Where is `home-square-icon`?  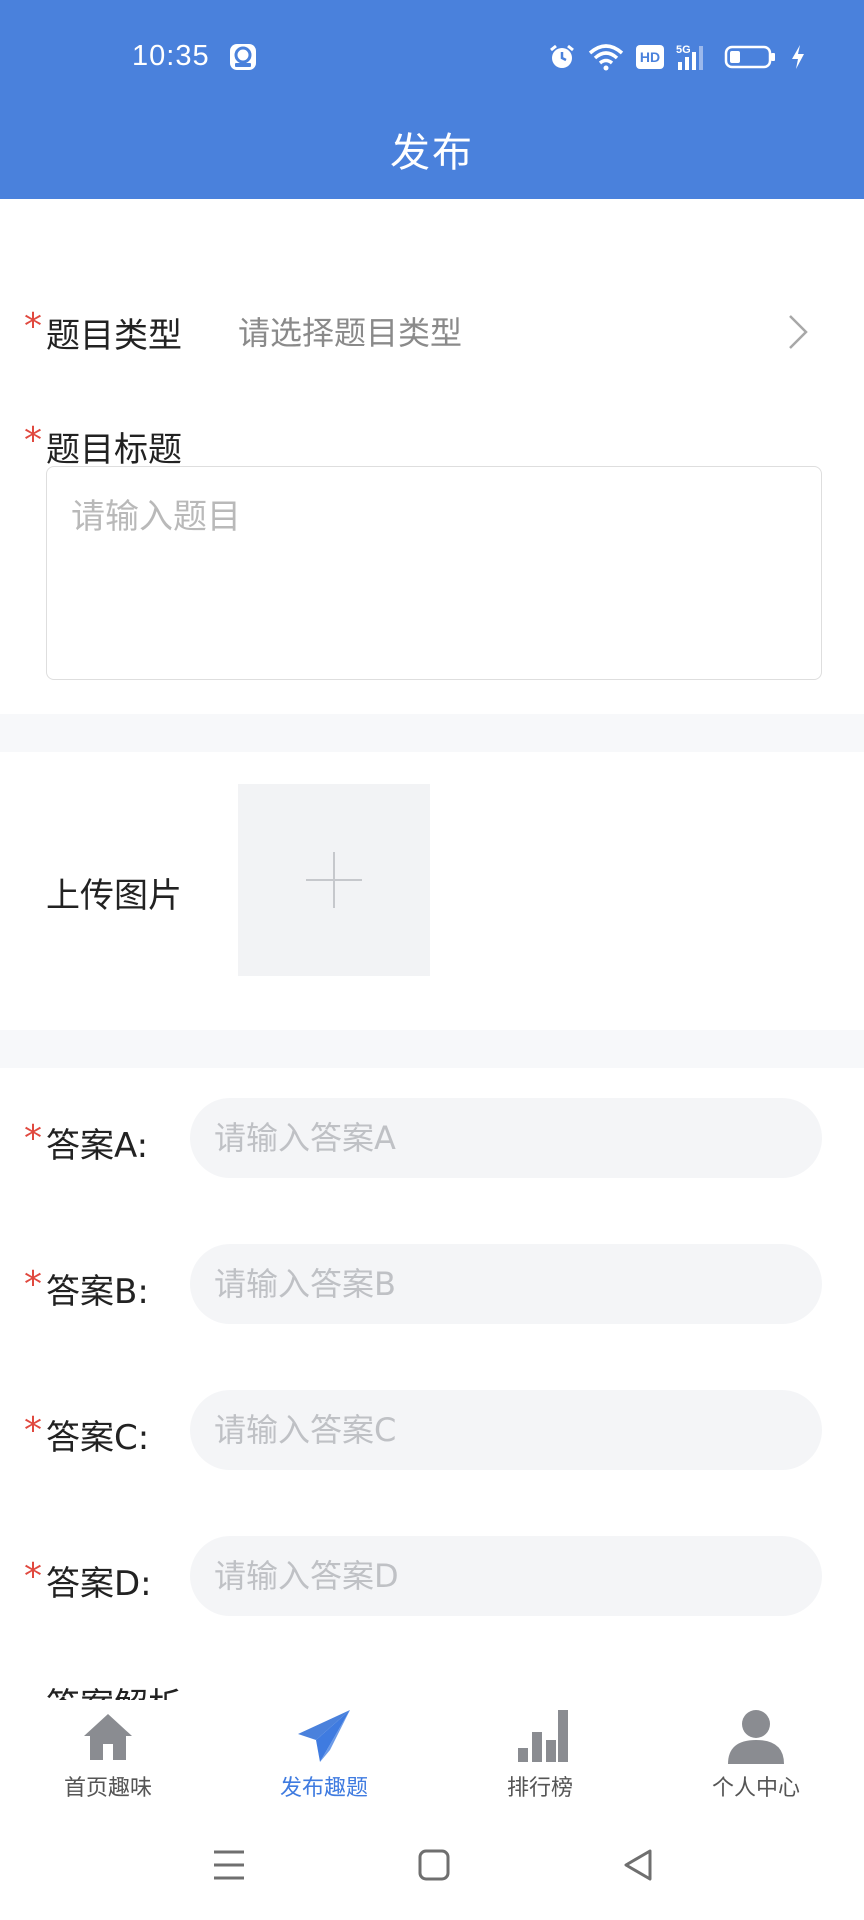
home-square-icon is located at coordinates (434, 1865).